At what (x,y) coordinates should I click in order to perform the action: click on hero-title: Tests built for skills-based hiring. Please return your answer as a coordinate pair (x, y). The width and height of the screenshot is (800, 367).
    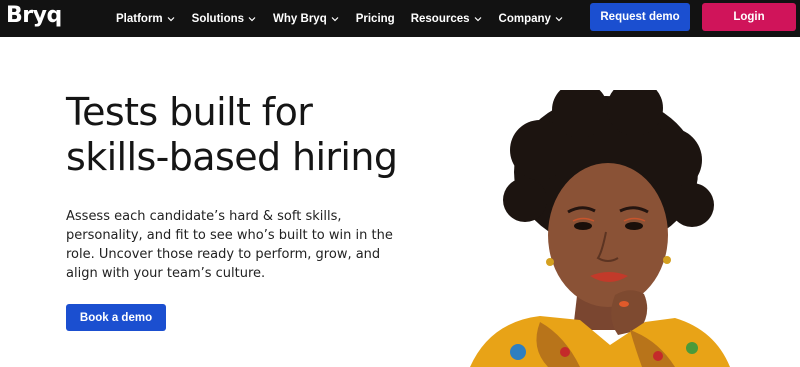
    Looking at the image, I should click on (256, 135).